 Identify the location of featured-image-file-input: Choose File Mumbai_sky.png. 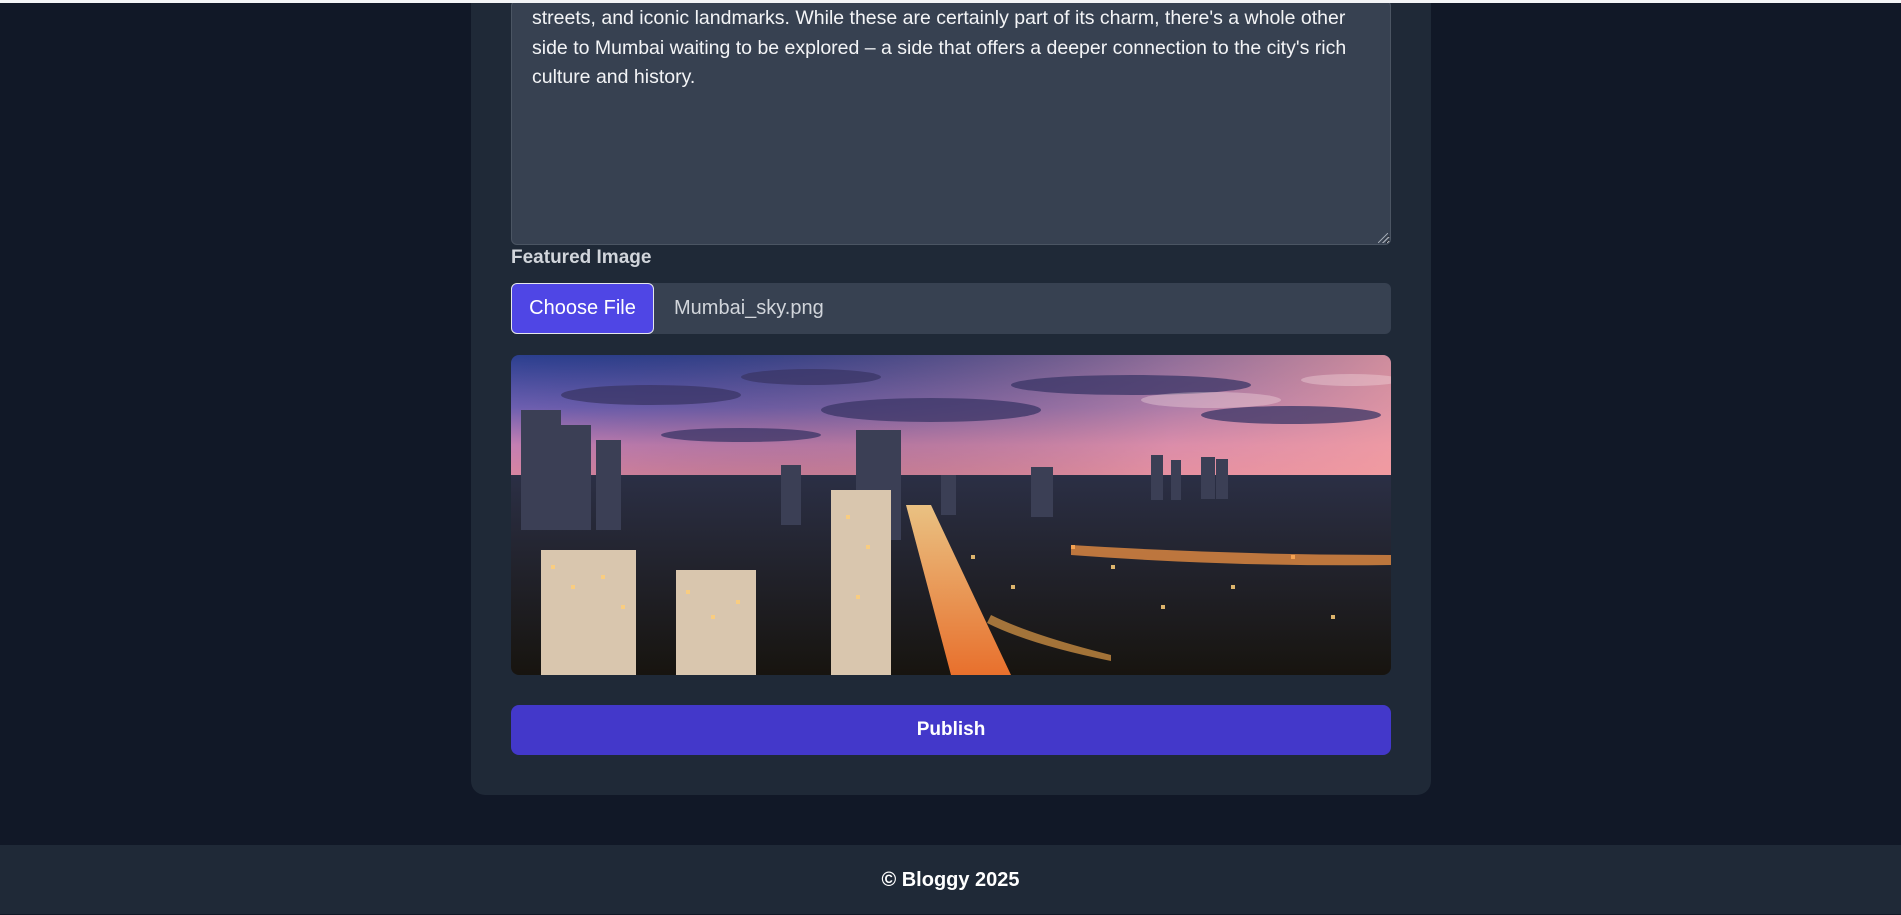
(951, 308).